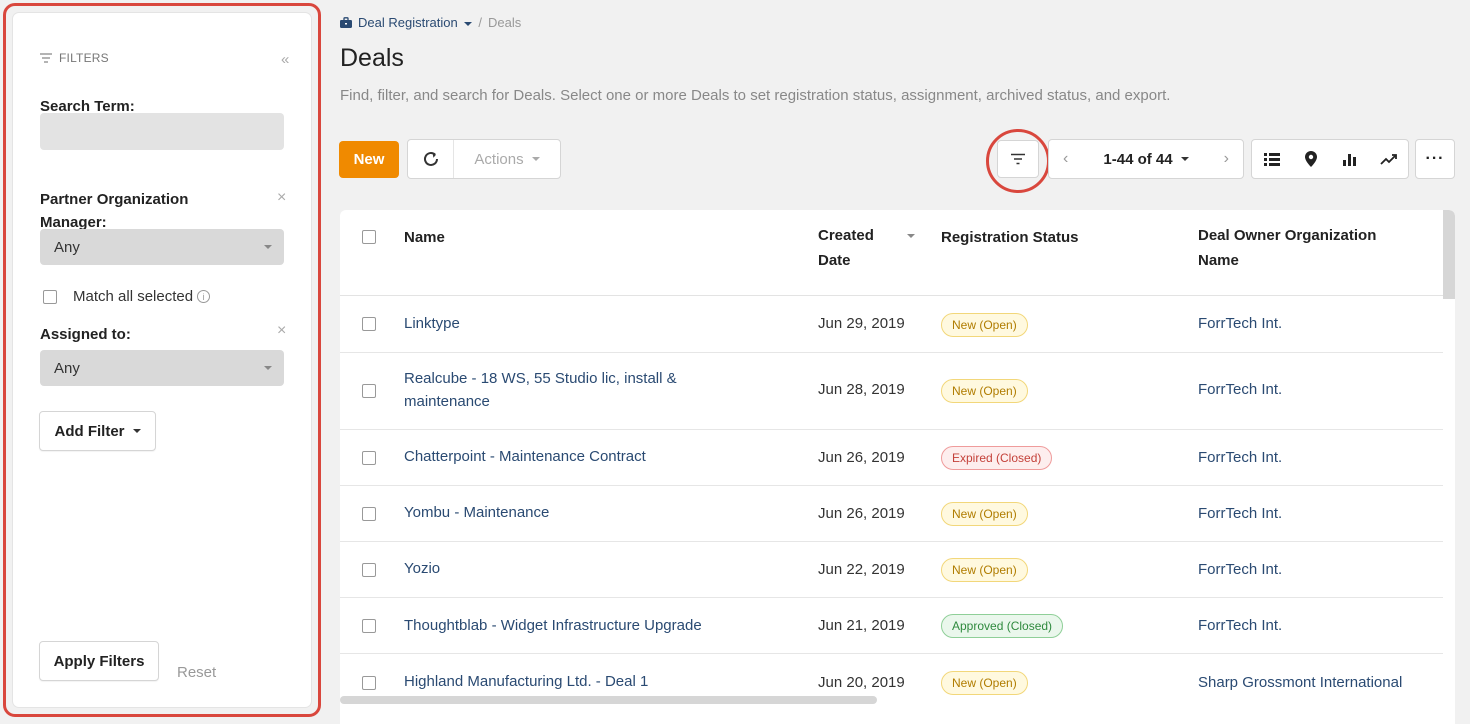 The width and height of the screenshot is (1470, 724). What do you see at coordinates (431, 159) in the screenshot?
I see `refresh-button` at bounding box center [431, 159].